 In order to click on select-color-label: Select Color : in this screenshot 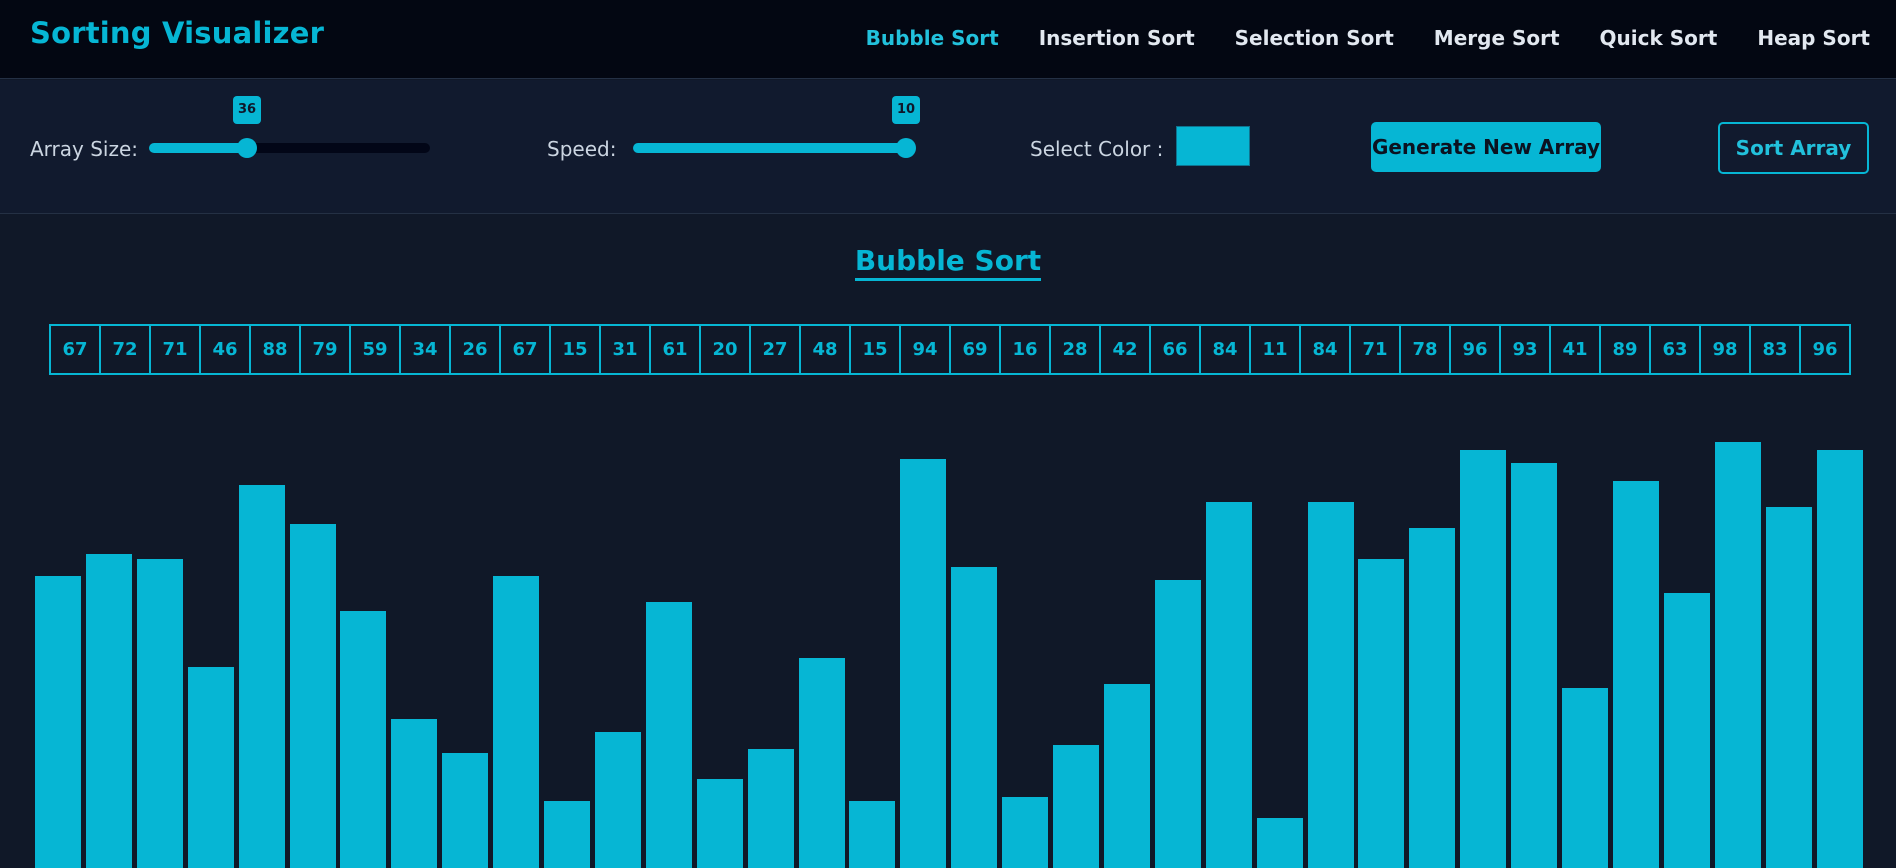, I will do `click(1097, 149)`.